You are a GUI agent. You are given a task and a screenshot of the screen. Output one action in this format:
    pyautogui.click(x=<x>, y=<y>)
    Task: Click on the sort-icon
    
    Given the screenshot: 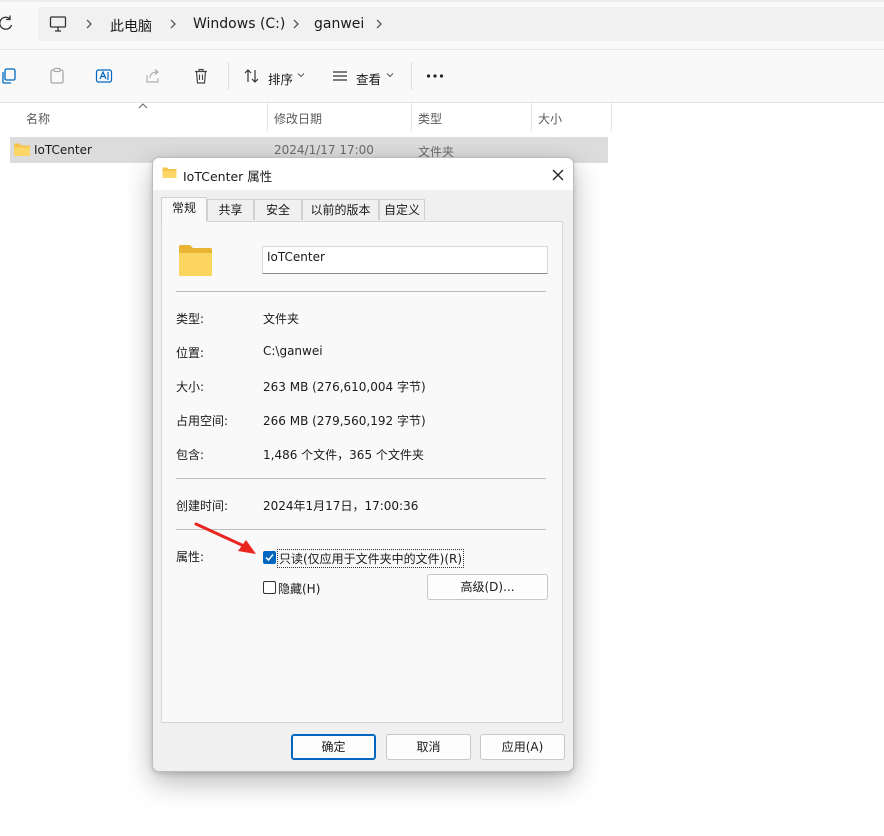 What is the action you would take?
    pyautogui.click(x=252, y=76)
    